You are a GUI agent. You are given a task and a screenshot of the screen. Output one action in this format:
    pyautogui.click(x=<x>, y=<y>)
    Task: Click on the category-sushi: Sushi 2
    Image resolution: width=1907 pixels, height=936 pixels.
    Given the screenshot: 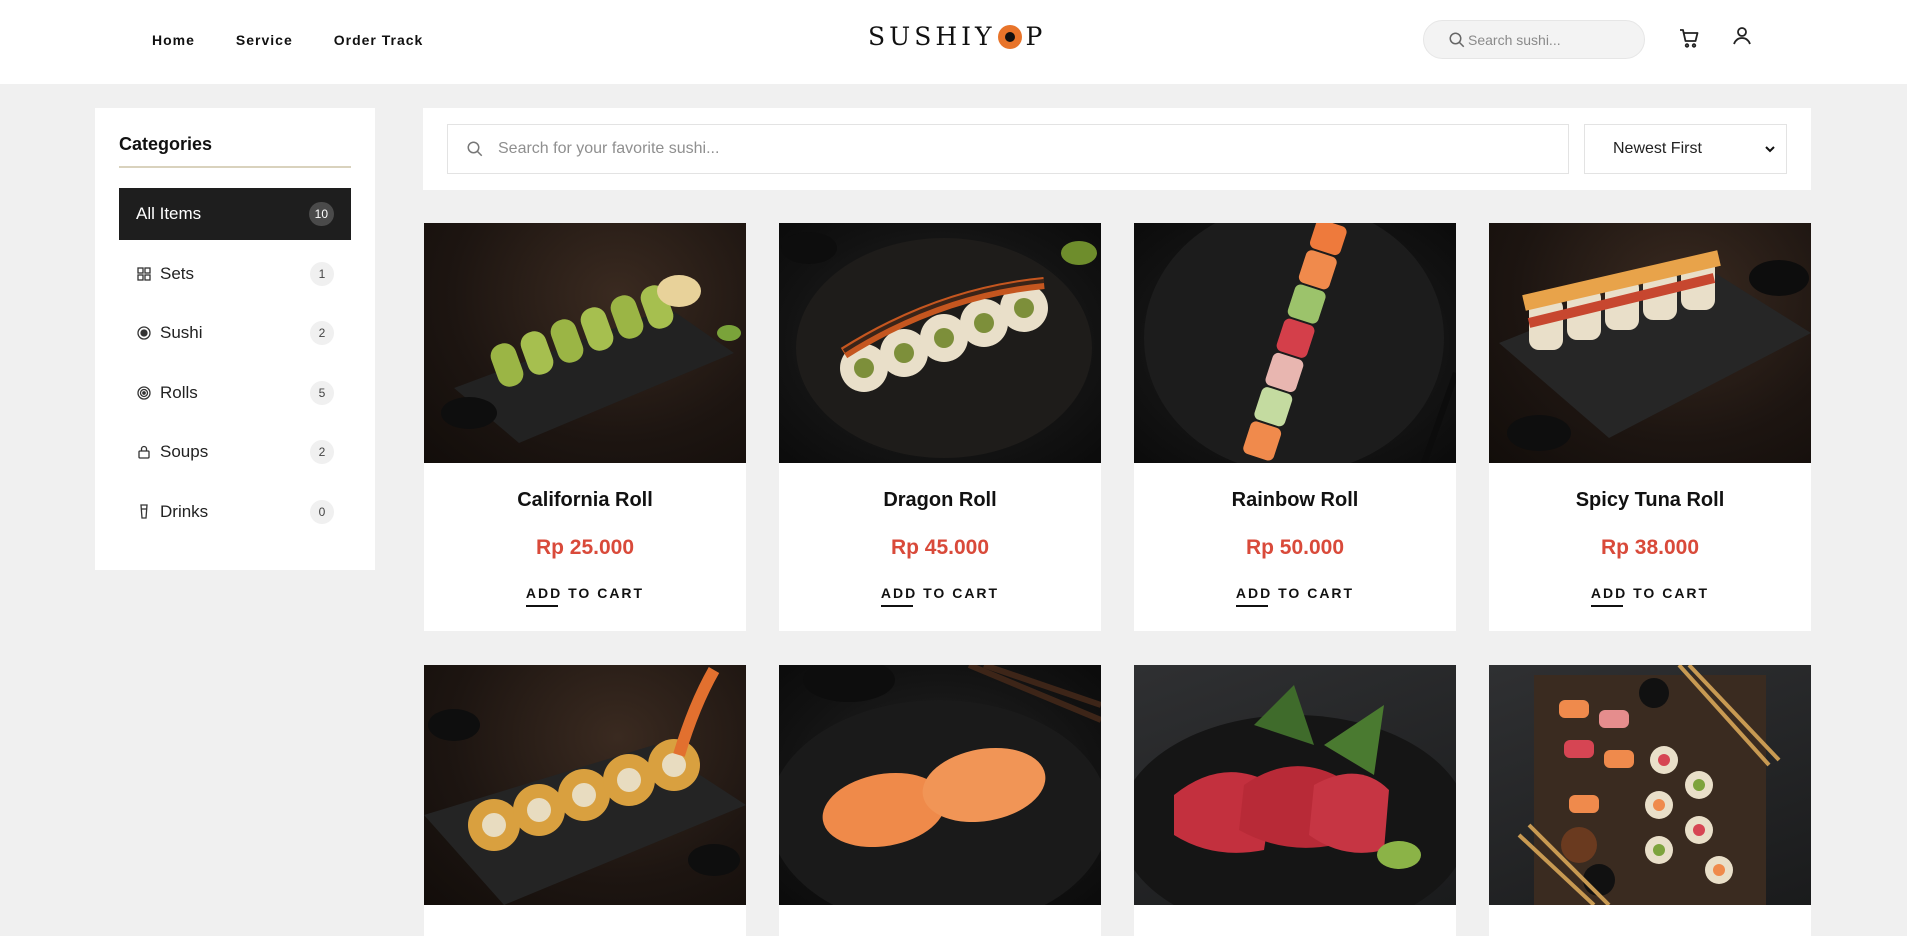 What is the action you would take?
    pyautogui.click(x=235, y=333)
    